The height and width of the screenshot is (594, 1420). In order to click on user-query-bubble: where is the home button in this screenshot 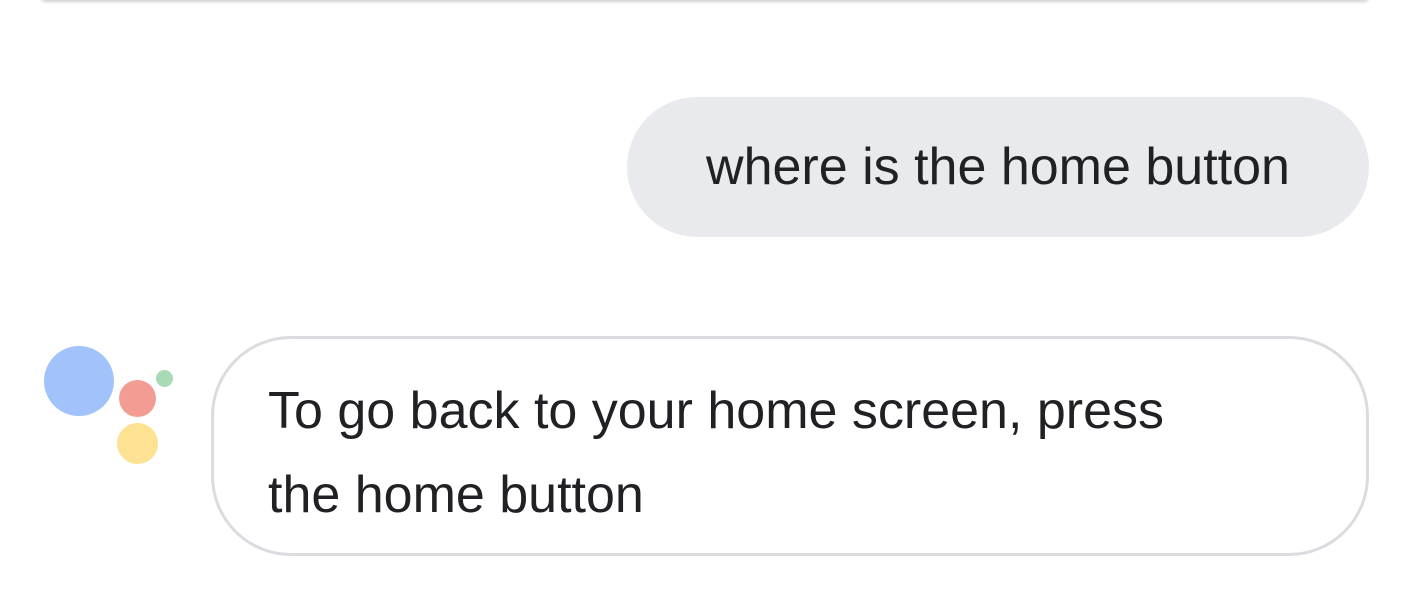, I will do `click(998, 167)`.